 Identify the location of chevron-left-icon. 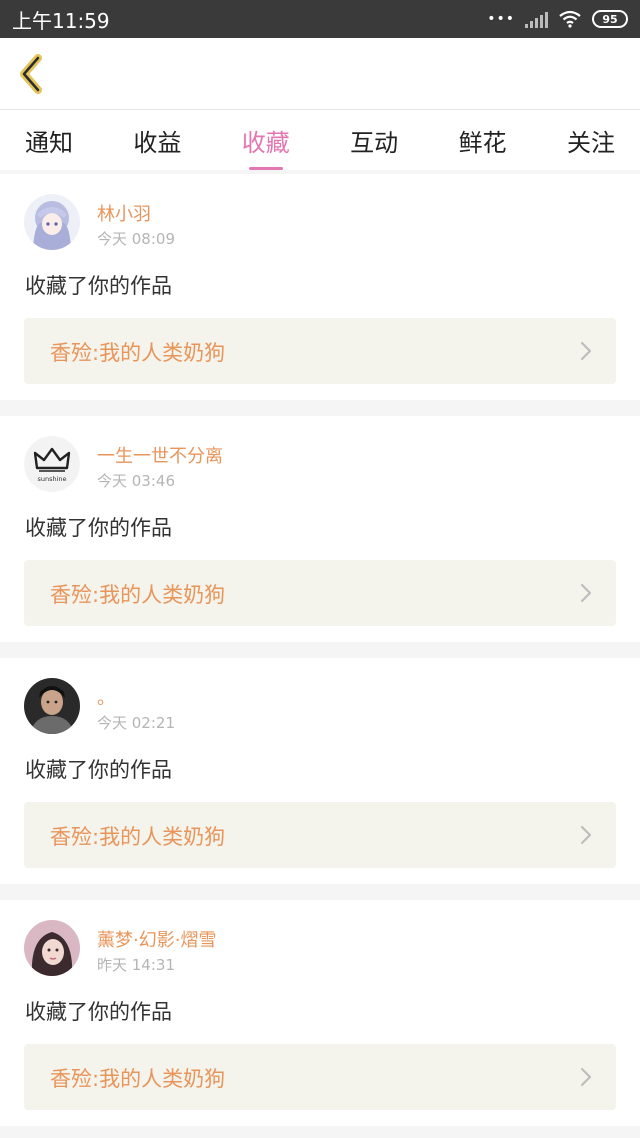
(31, 74).